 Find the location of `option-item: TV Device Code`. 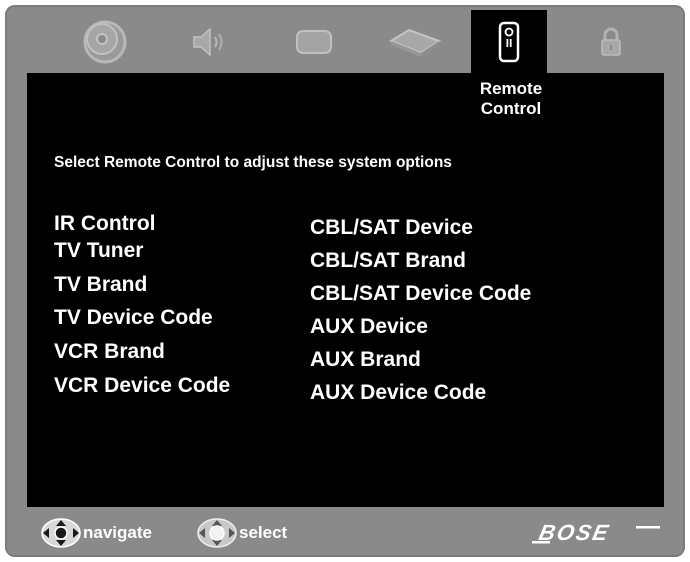

option-item: TV Device Code is located at coordinates (133, 317).